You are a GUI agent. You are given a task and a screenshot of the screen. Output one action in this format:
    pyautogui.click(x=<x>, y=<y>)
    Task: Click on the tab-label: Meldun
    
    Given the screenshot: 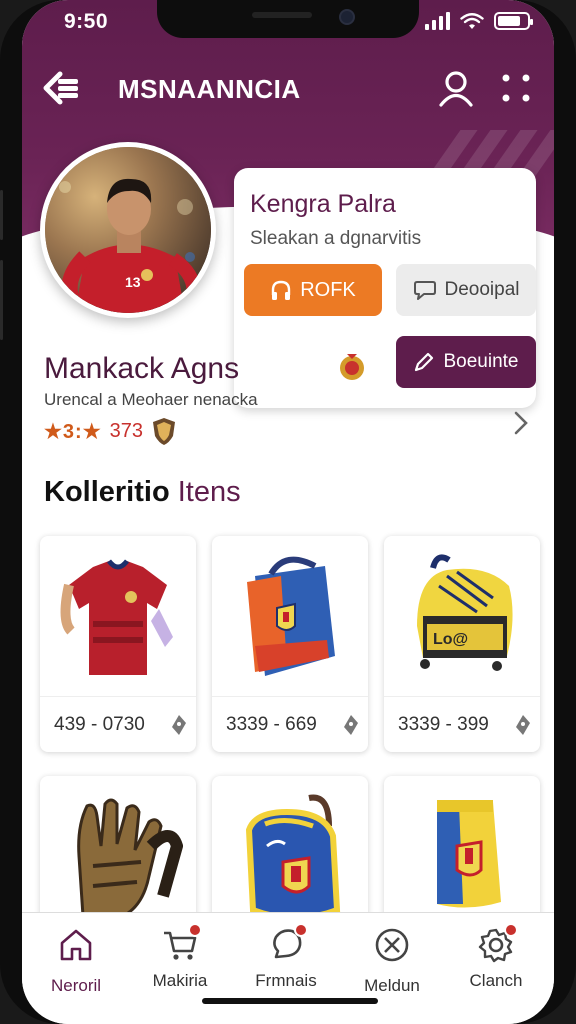 What is the action you would take?
    pyautogui.click(x=392, y=985)
    